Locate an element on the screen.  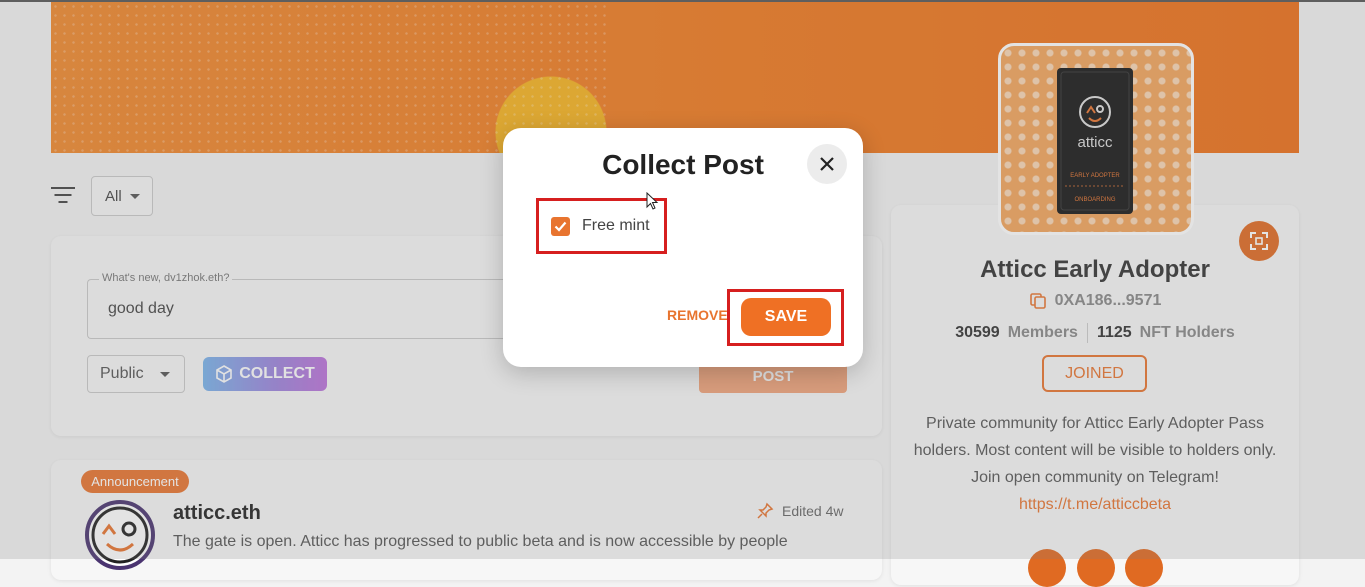
save-button: SAVE is located at coordinates (786, 317).